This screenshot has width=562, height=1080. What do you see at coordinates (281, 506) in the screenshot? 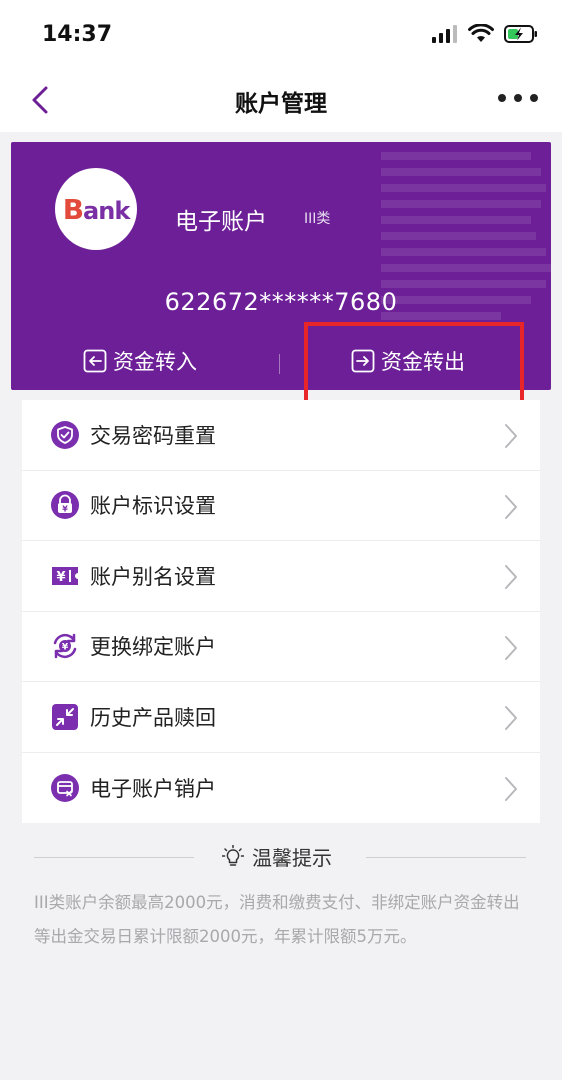
I see `menu-item-account-identifier: ¥ 账户标识设置` at bounding box center [281, 506].